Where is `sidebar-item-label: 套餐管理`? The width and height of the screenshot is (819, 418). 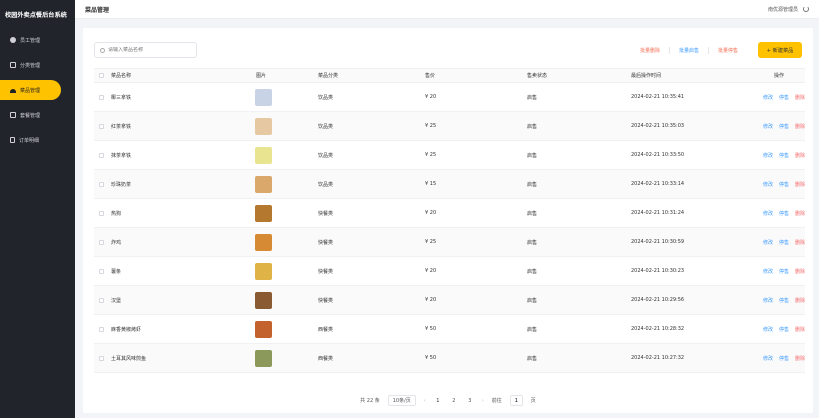
sidebar-item-label: 套餐管理 is located at coordinates (30, 115).